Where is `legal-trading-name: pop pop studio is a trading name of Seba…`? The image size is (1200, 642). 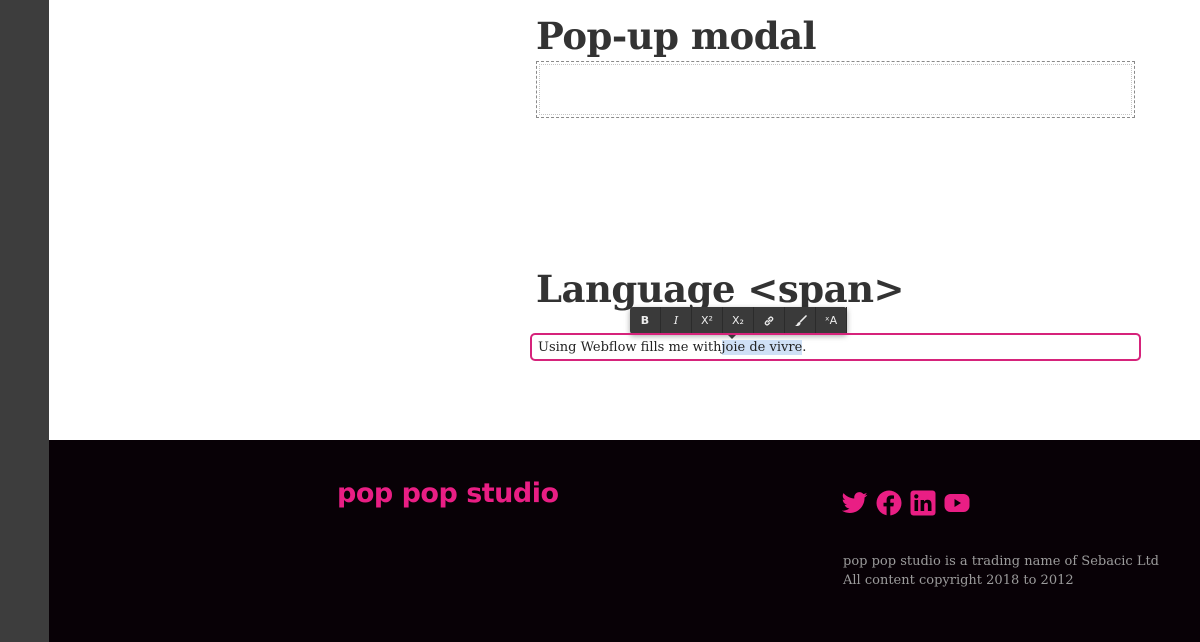
legal-trading-name: pop pop studio is a trading name of Seba… is located at coordinates (1001, 561).